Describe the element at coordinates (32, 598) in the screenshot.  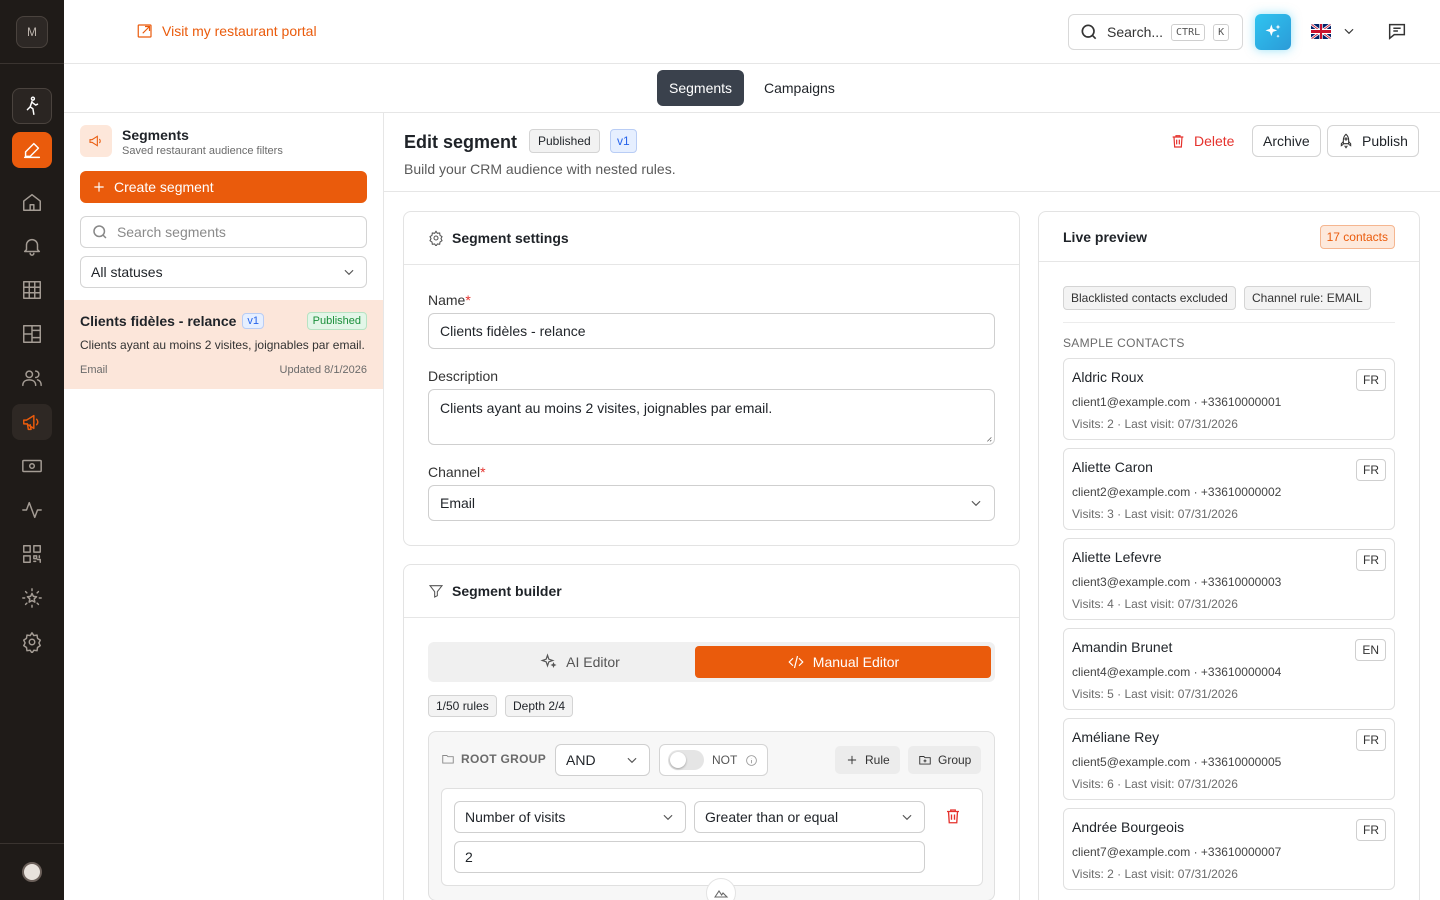
I see `star-icon` at that location.